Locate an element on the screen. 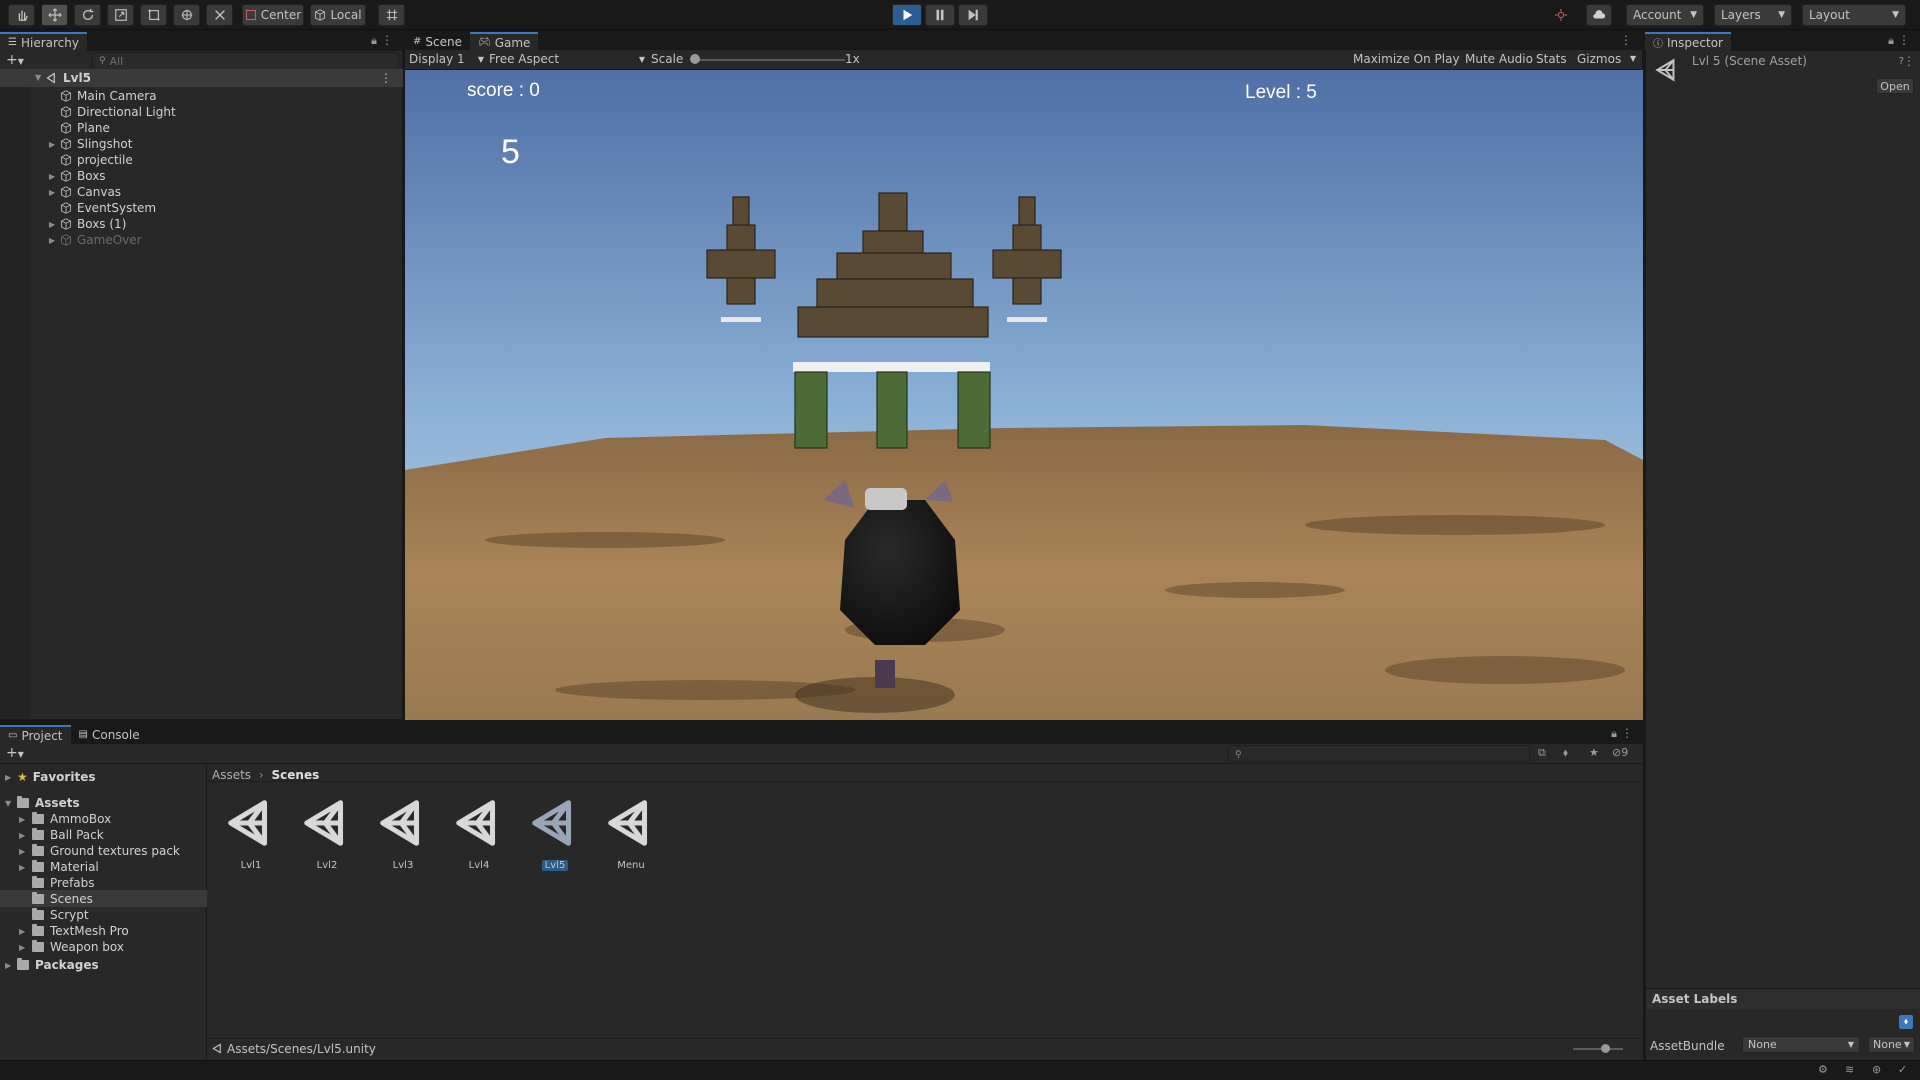 The image size is (1920, 1080). folder-item: TextMesh Pro is located at coordinates (80, 931).